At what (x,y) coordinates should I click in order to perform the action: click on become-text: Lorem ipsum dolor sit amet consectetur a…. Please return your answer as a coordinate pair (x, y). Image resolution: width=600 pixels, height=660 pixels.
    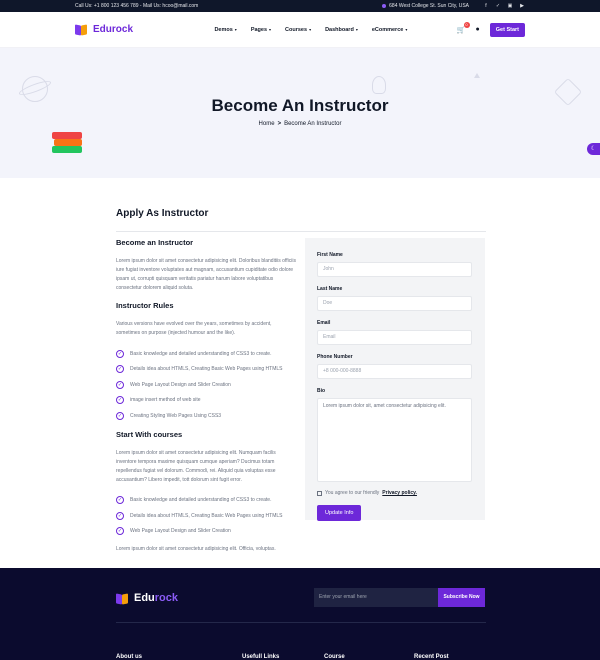
    Looking at the image, I should click on (206, 274).